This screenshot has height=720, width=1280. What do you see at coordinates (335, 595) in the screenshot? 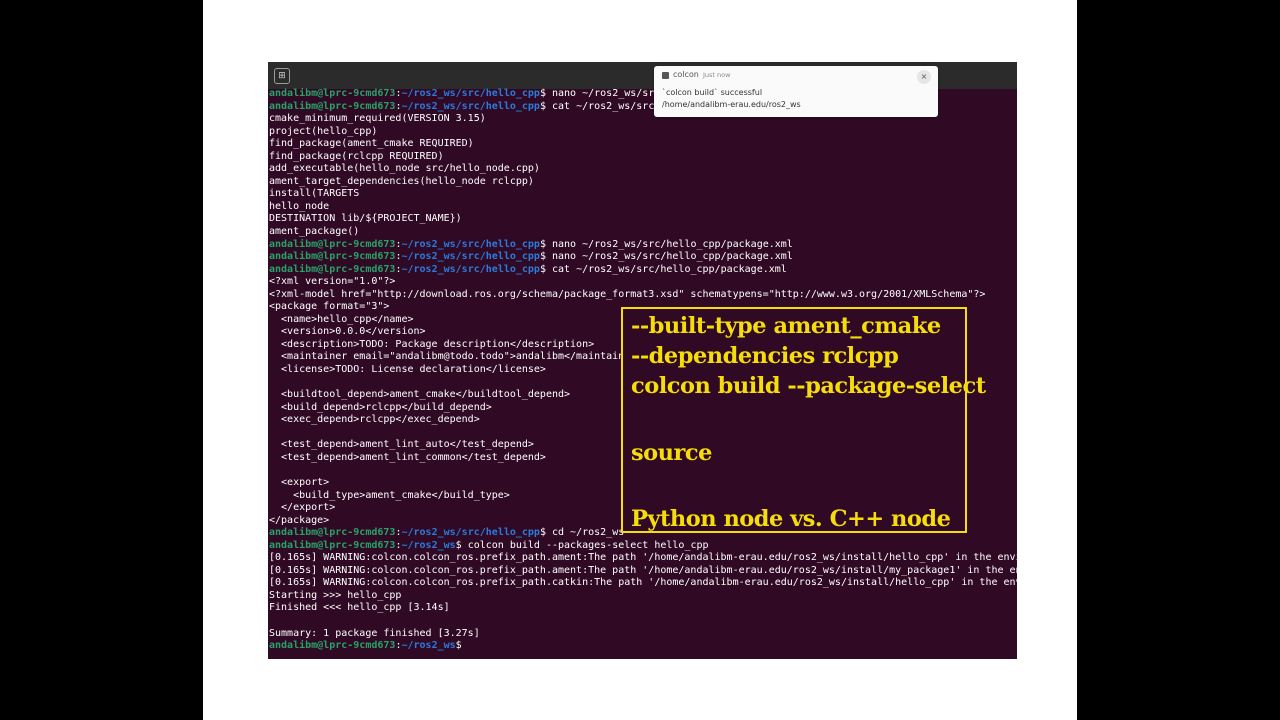
I see `output-line: Starting >>> hello_cpp` at bounding box center [335, 595].